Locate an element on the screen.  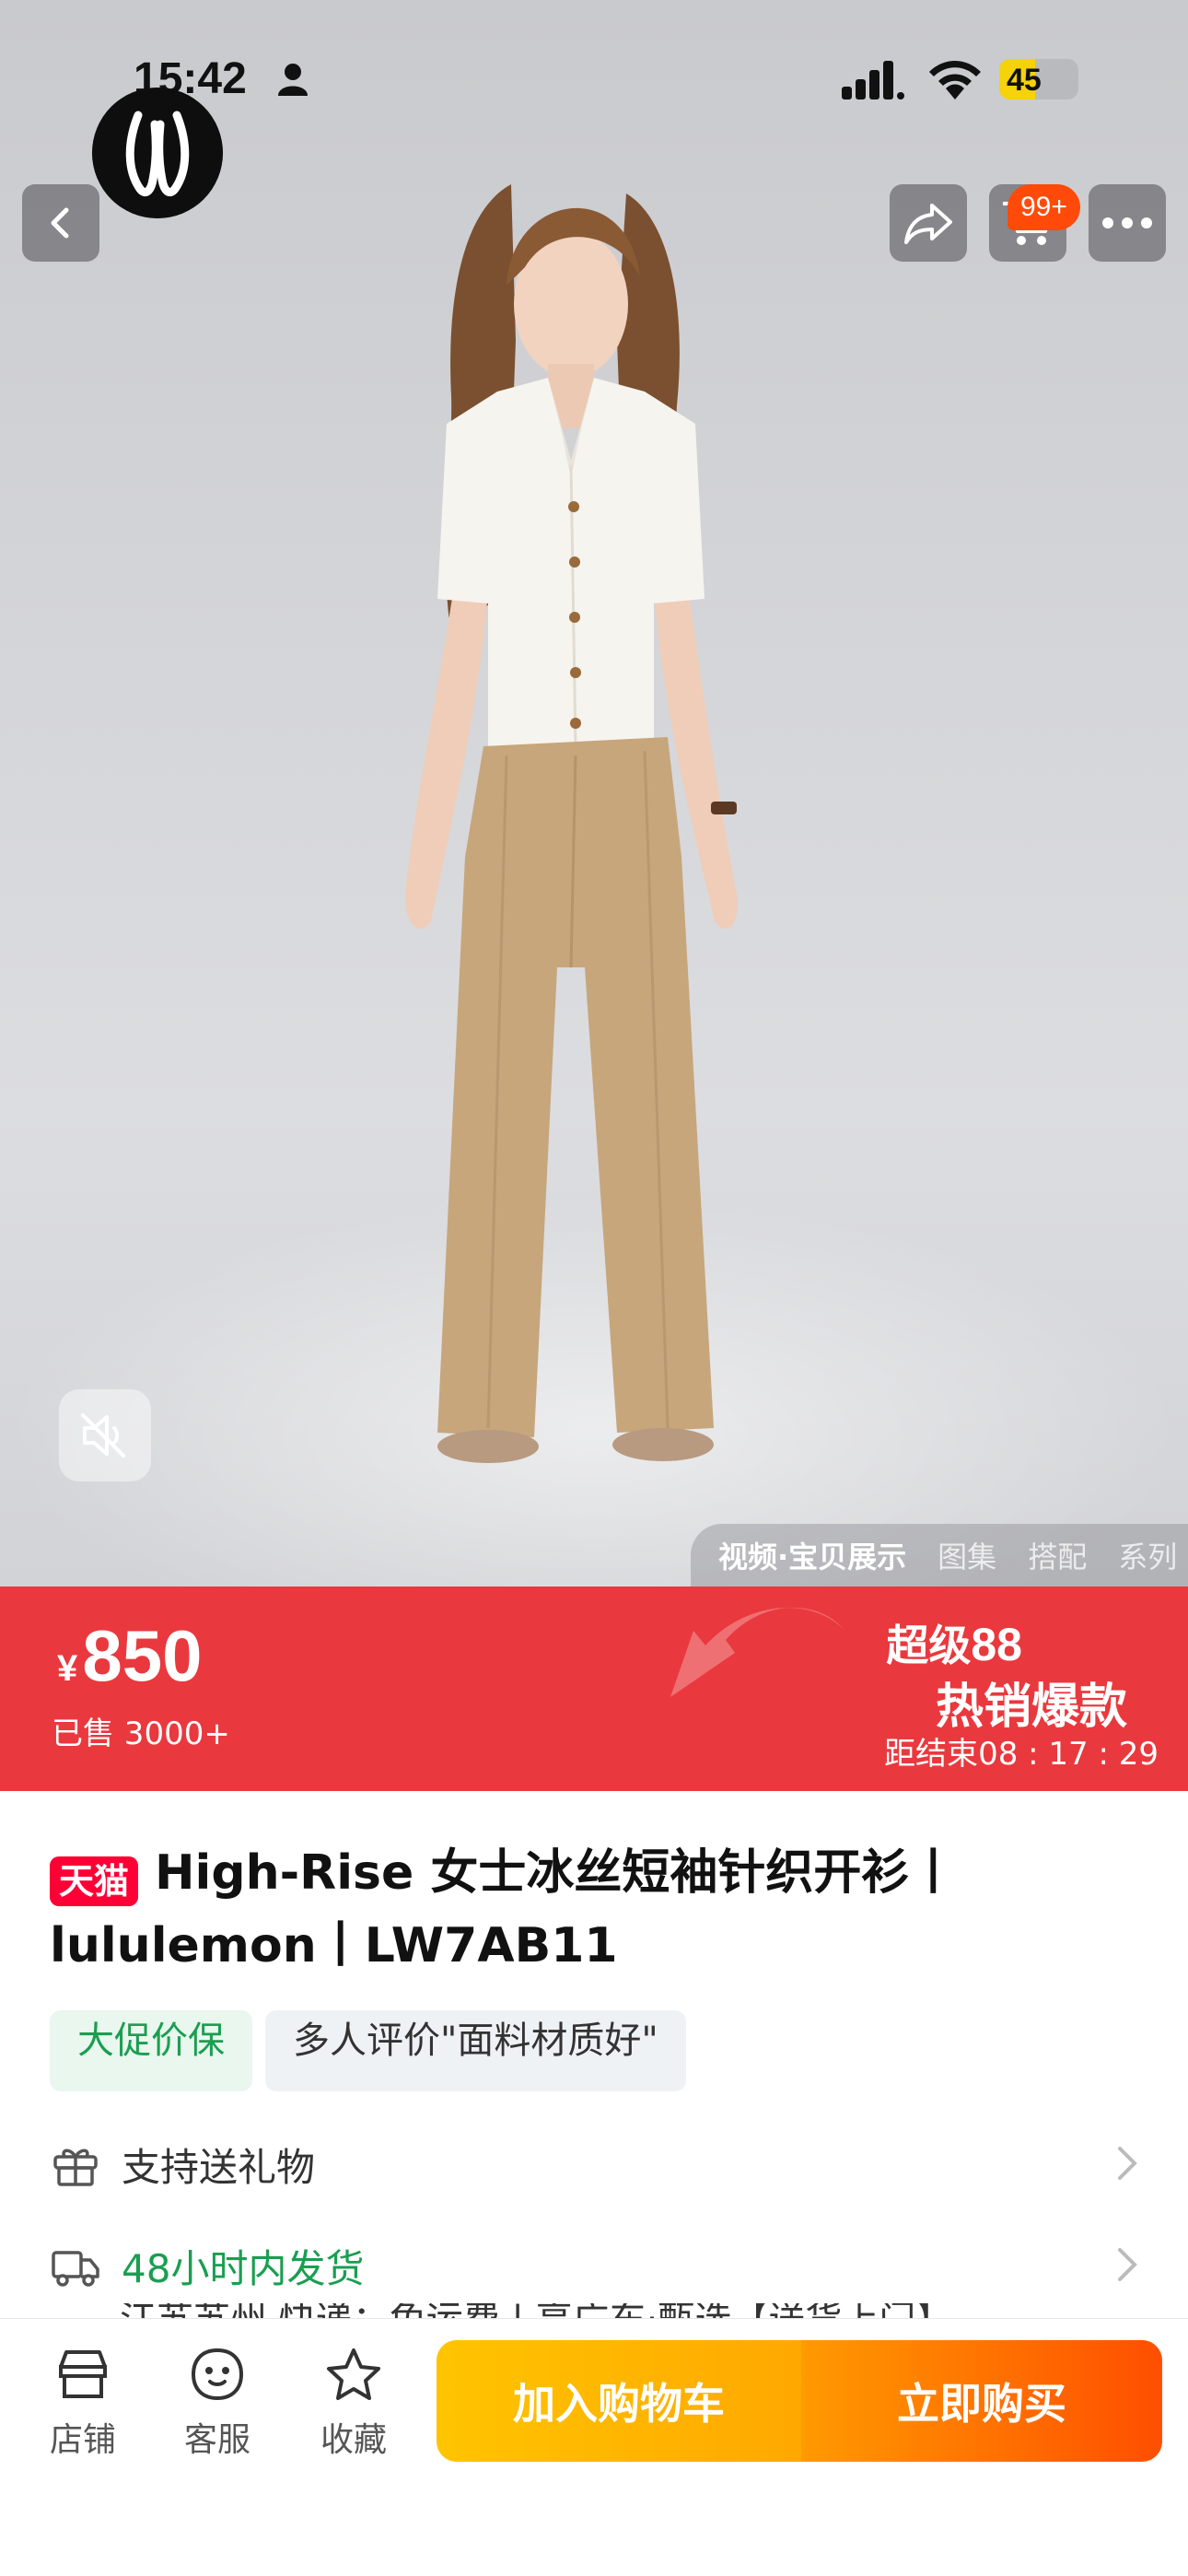
more-button is located at coordinates (1127, 223).